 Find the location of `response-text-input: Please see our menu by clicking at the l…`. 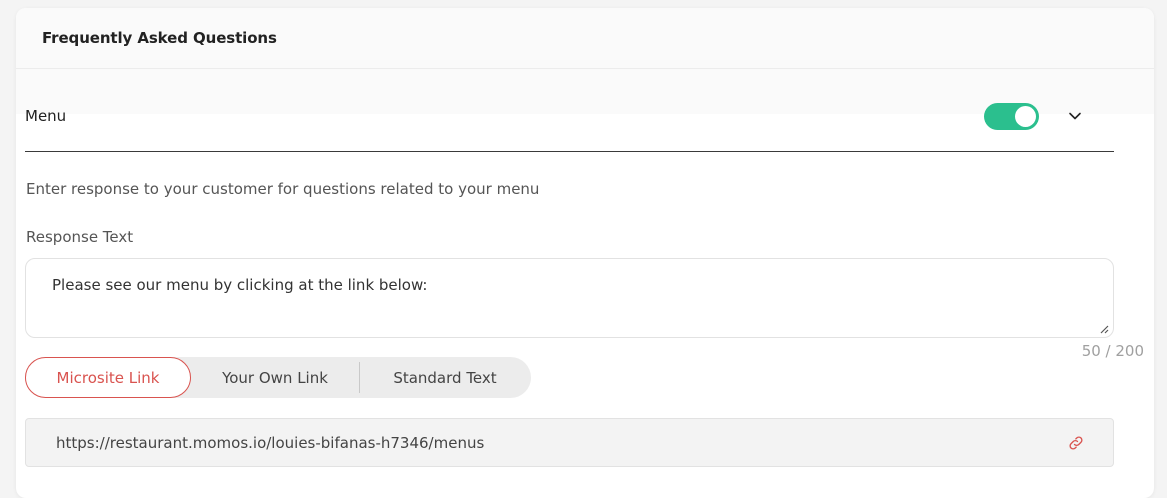

response-text-input: Please see our menu by clicking at the l… is located at coordinates (569, 298).